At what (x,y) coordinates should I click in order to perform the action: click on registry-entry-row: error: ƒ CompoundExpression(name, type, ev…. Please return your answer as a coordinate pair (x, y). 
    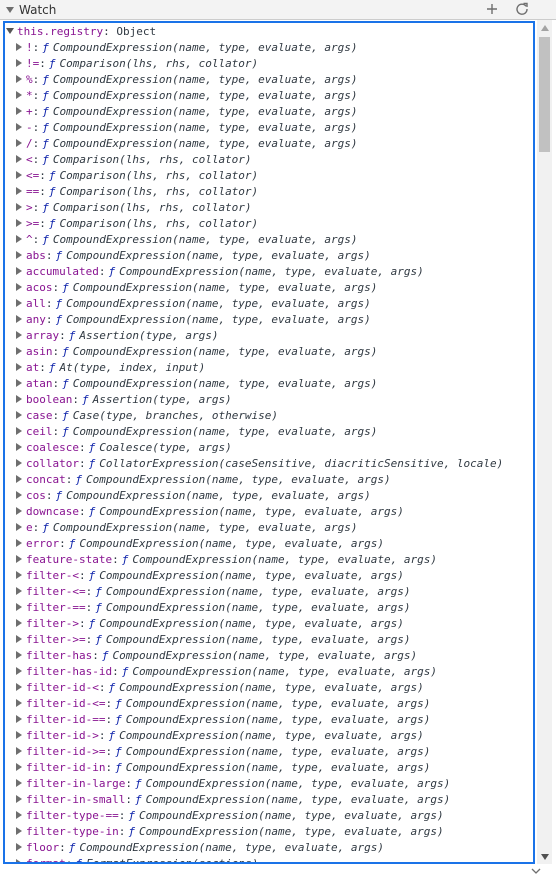
    Looking at the image, I should click on (269, 544).